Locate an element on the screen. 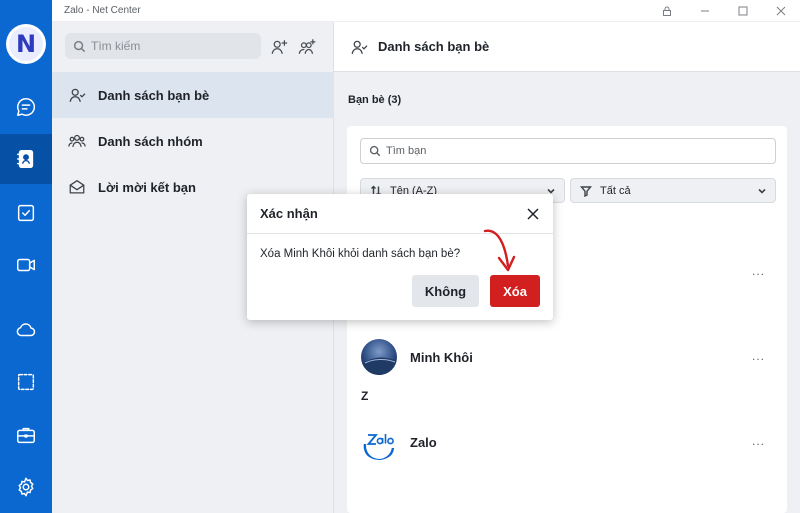 The width and height of the screenshot is (800, 513). dialog-title: Xác nhận is located at coordinates (289, 213).